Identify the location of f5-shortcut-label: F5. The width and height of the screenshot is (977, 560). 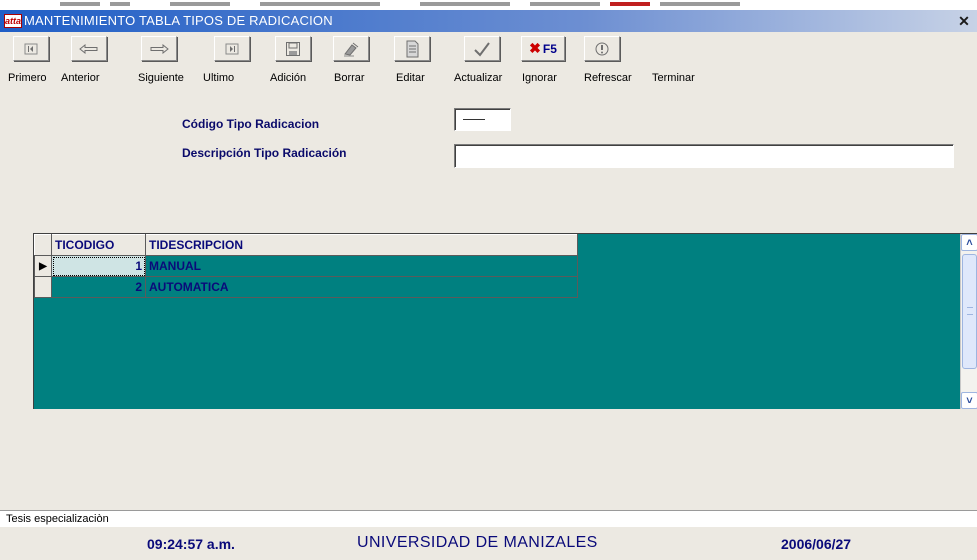
(549, 48).